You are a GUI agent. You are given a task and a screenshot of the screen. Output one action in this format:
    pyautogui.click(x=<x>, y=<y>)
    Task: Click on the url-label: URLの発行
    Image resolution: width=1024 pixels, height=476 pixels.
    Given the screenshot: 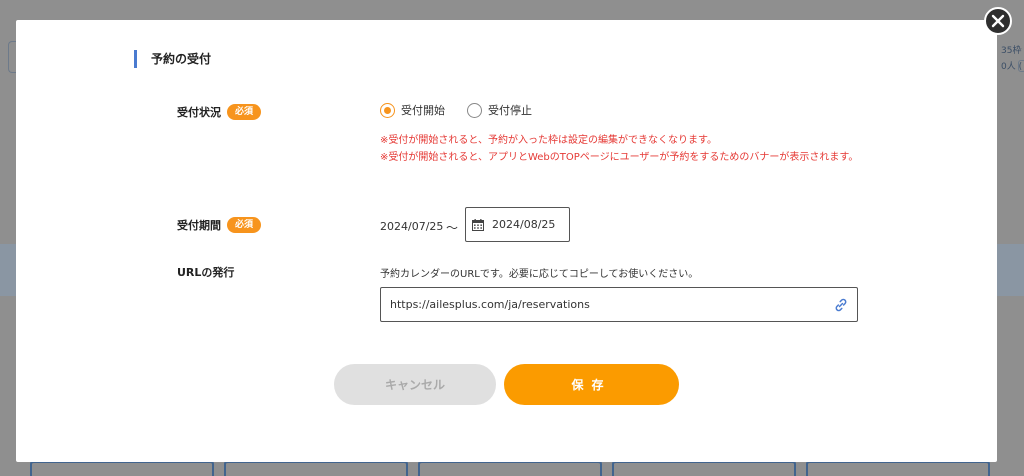 What is the action you would take?
    pyautogui.click(x=206, y=272)
    